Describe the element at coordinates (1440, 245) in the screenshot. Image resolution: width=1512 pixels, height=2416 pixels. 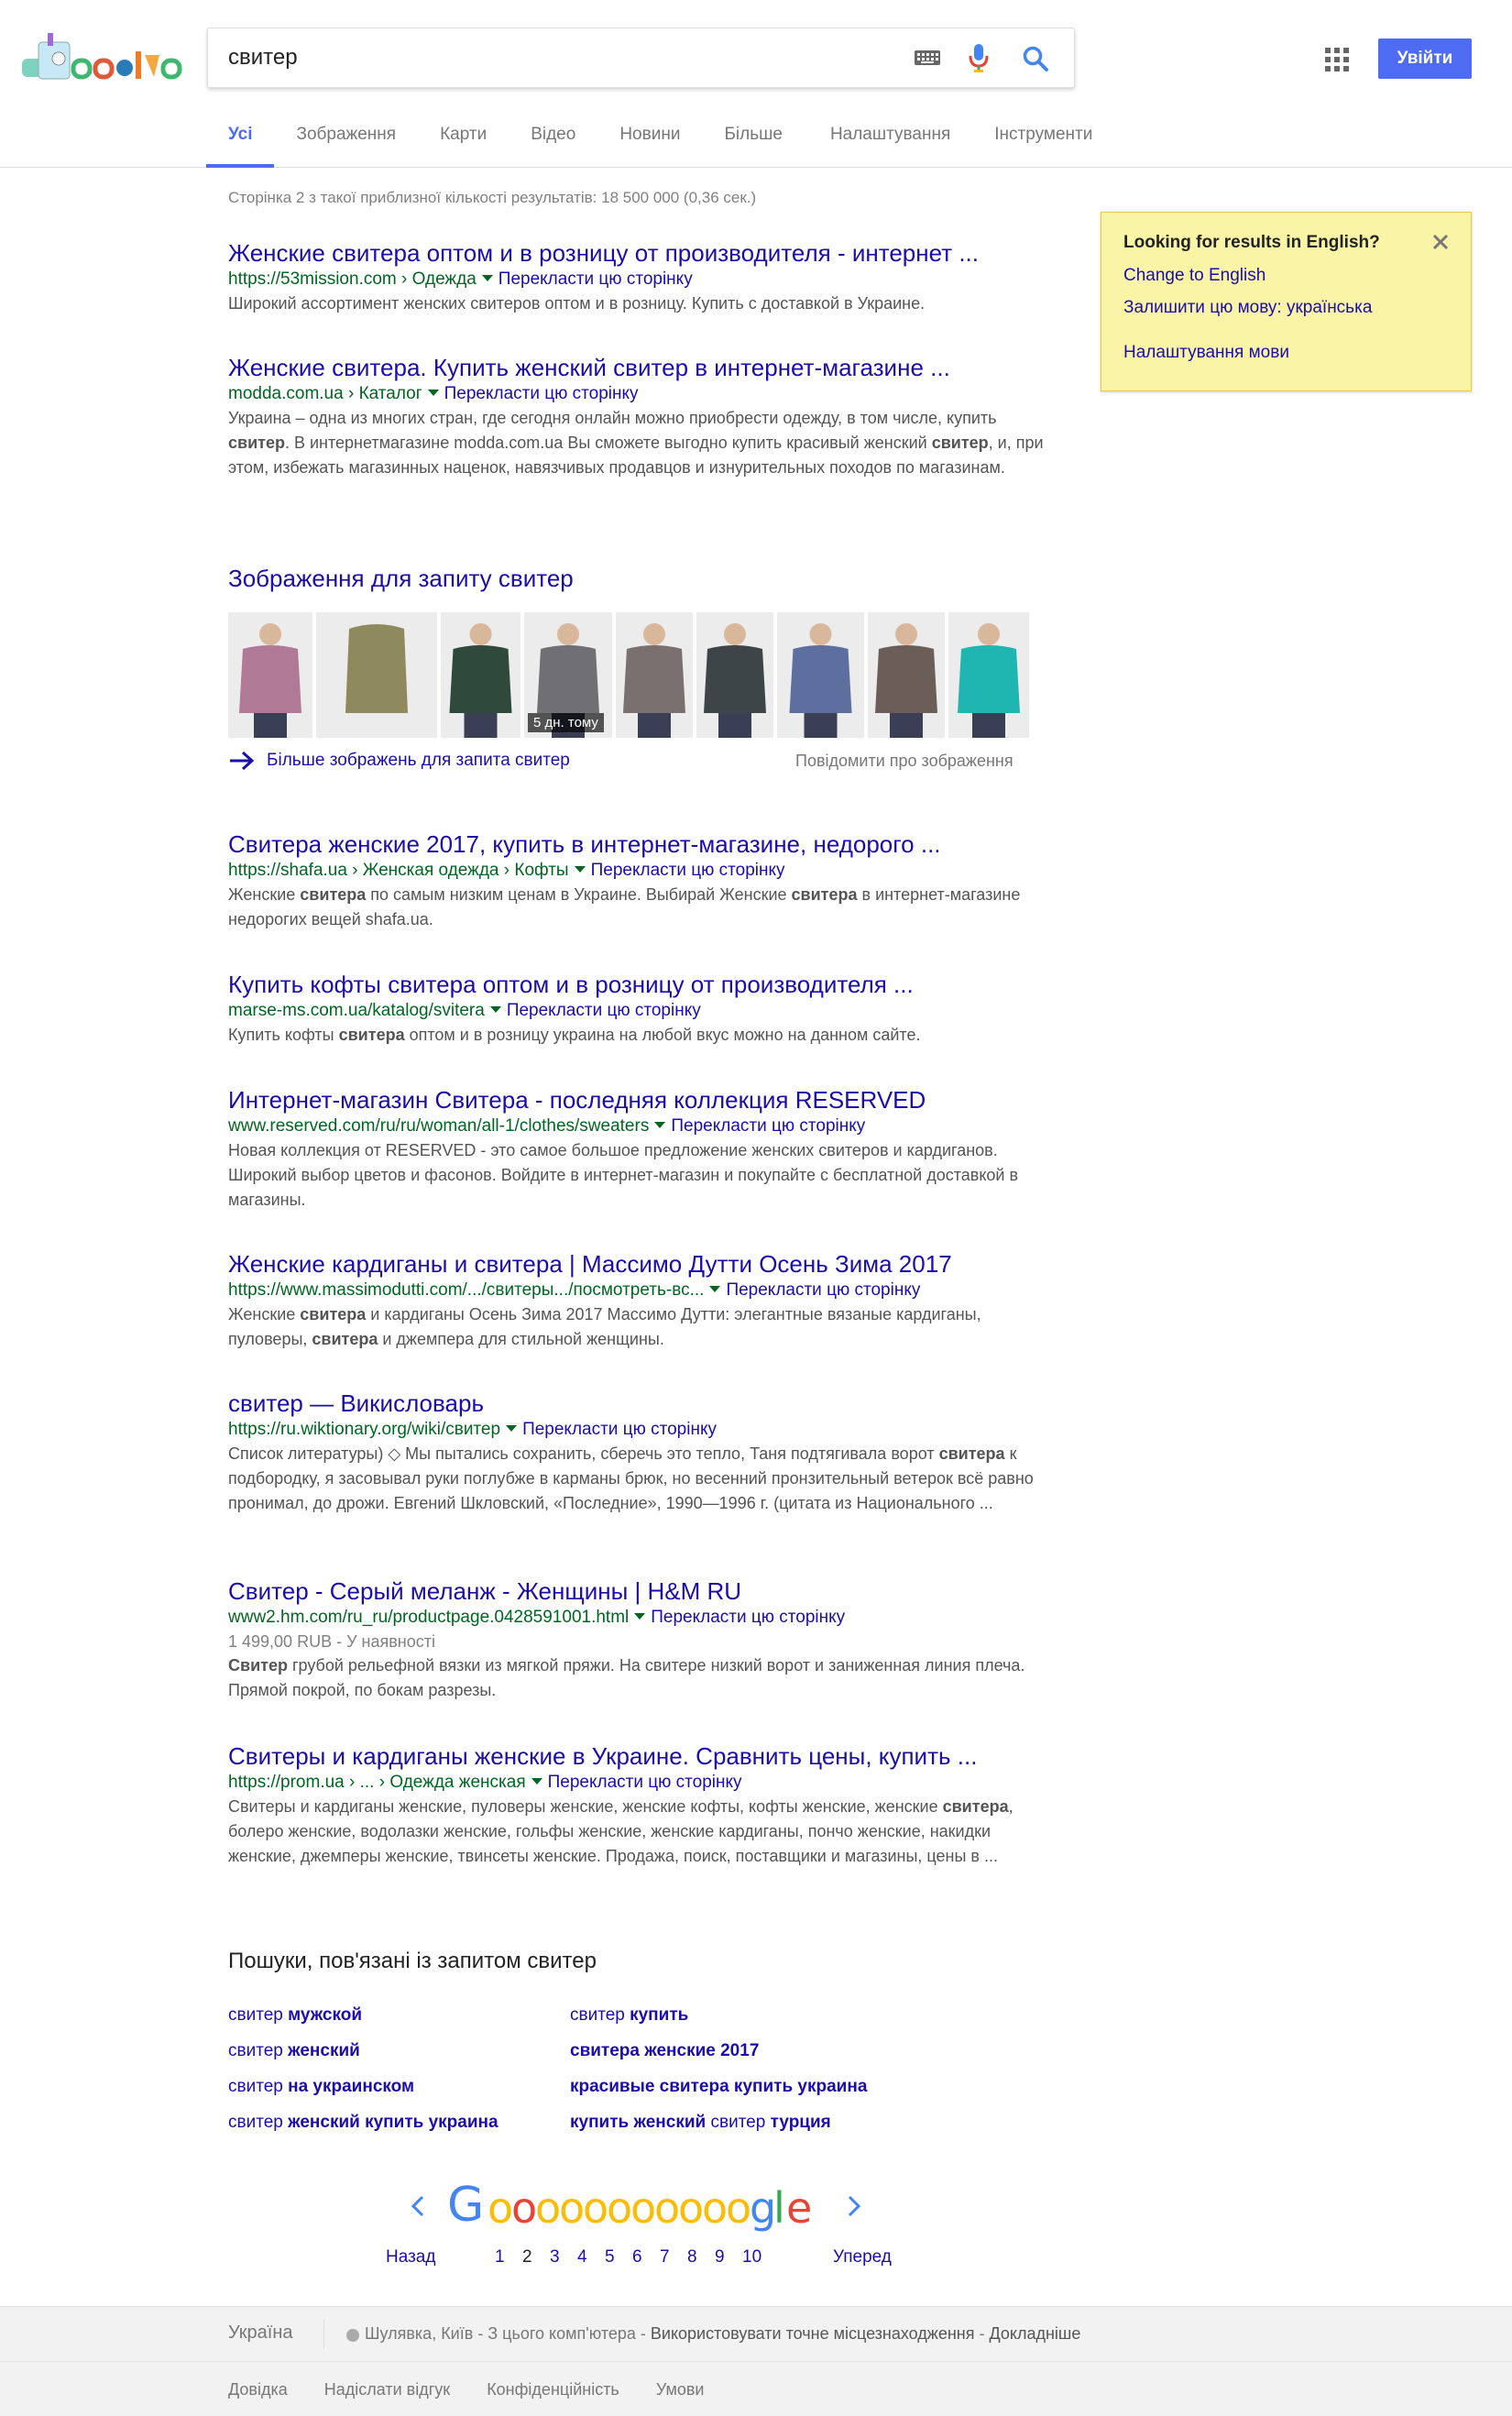
I see `close-icon` at that location.